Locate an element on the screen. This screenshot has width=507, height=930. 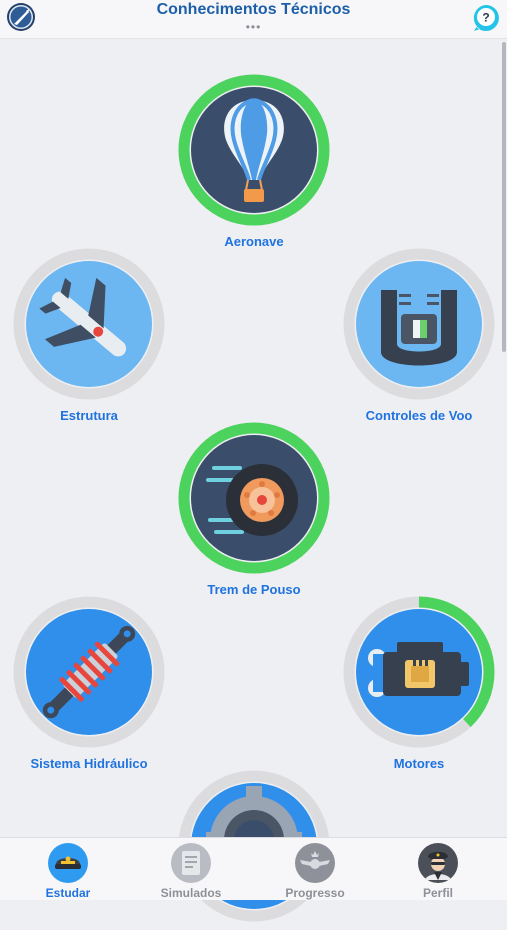
tab-estudar: Estudar is located at coordinates (68, 871).